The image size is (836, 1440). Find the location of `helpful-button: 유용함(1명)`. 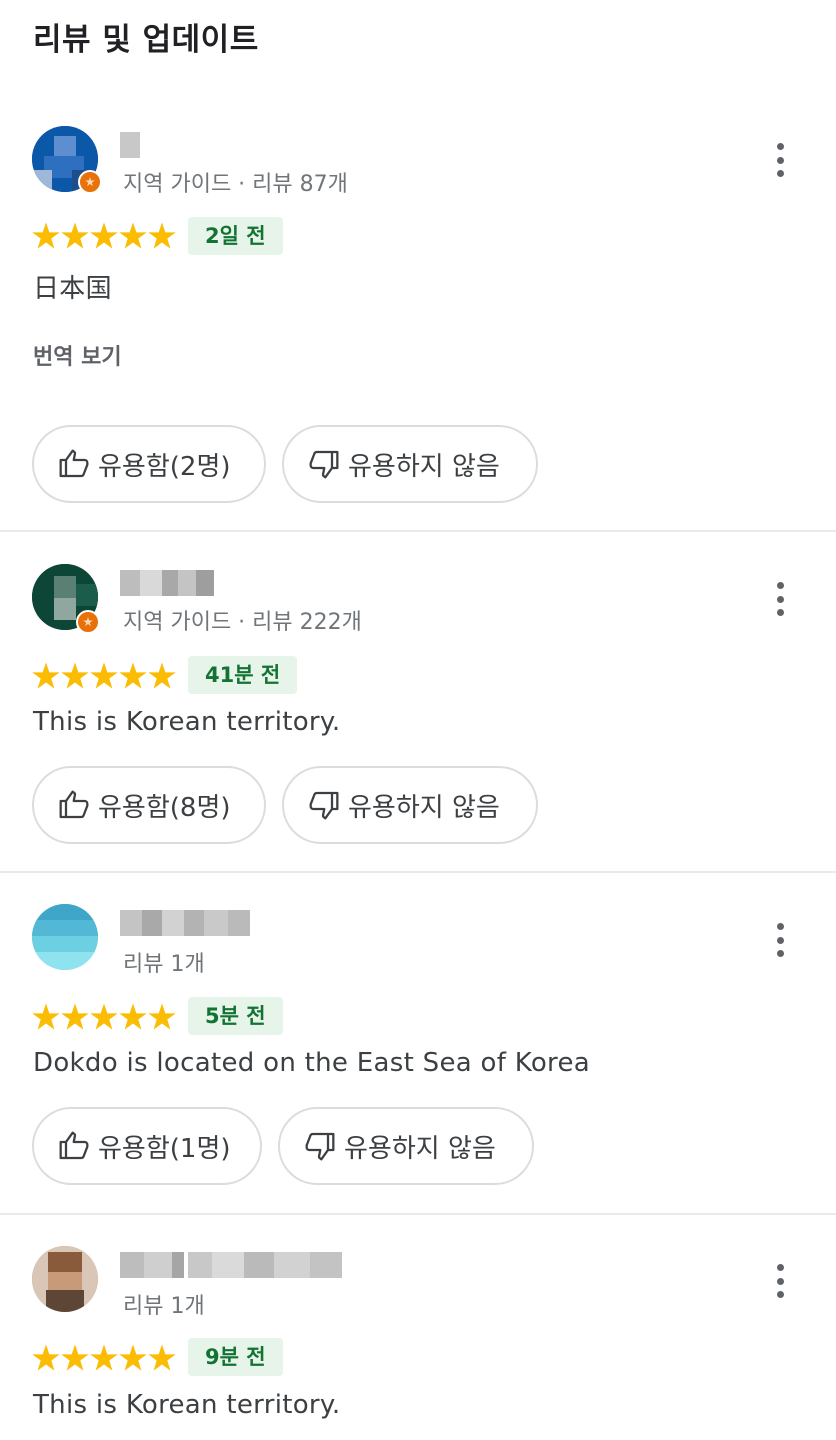

helpful-button: 유용함(1명) is located at coordinates (147, 1146).